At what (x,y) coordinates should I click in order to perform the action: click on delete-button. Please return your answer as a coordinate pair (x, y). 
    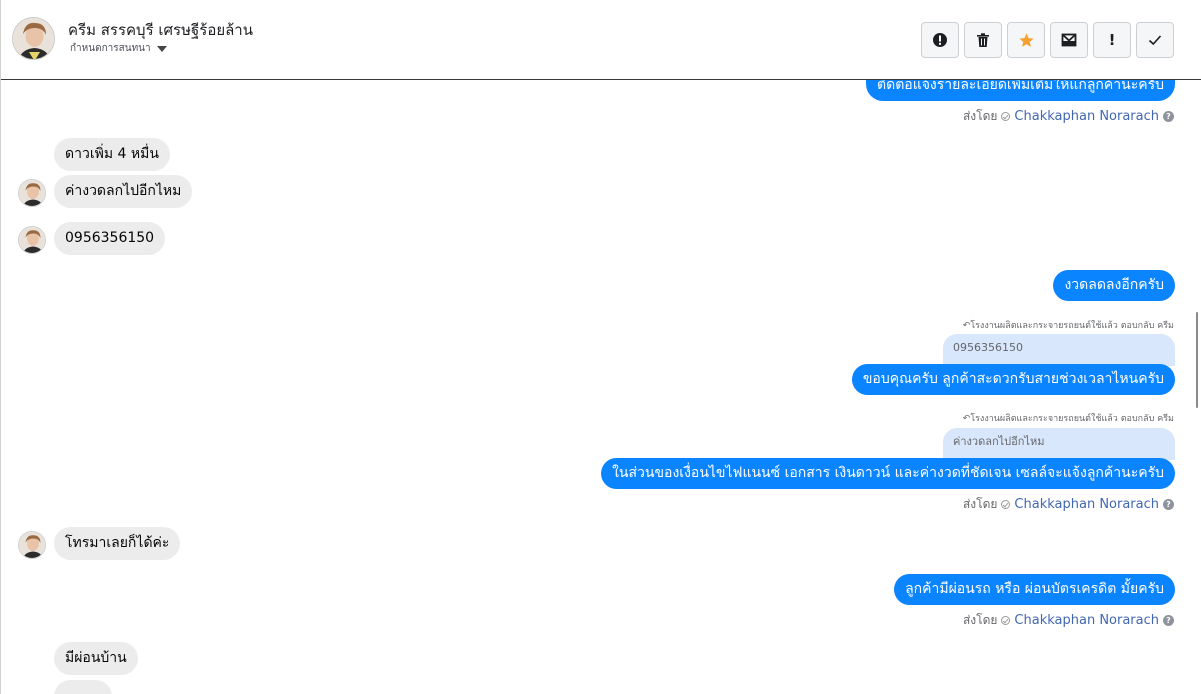
    Looking at the image, I should click on (983, 40).